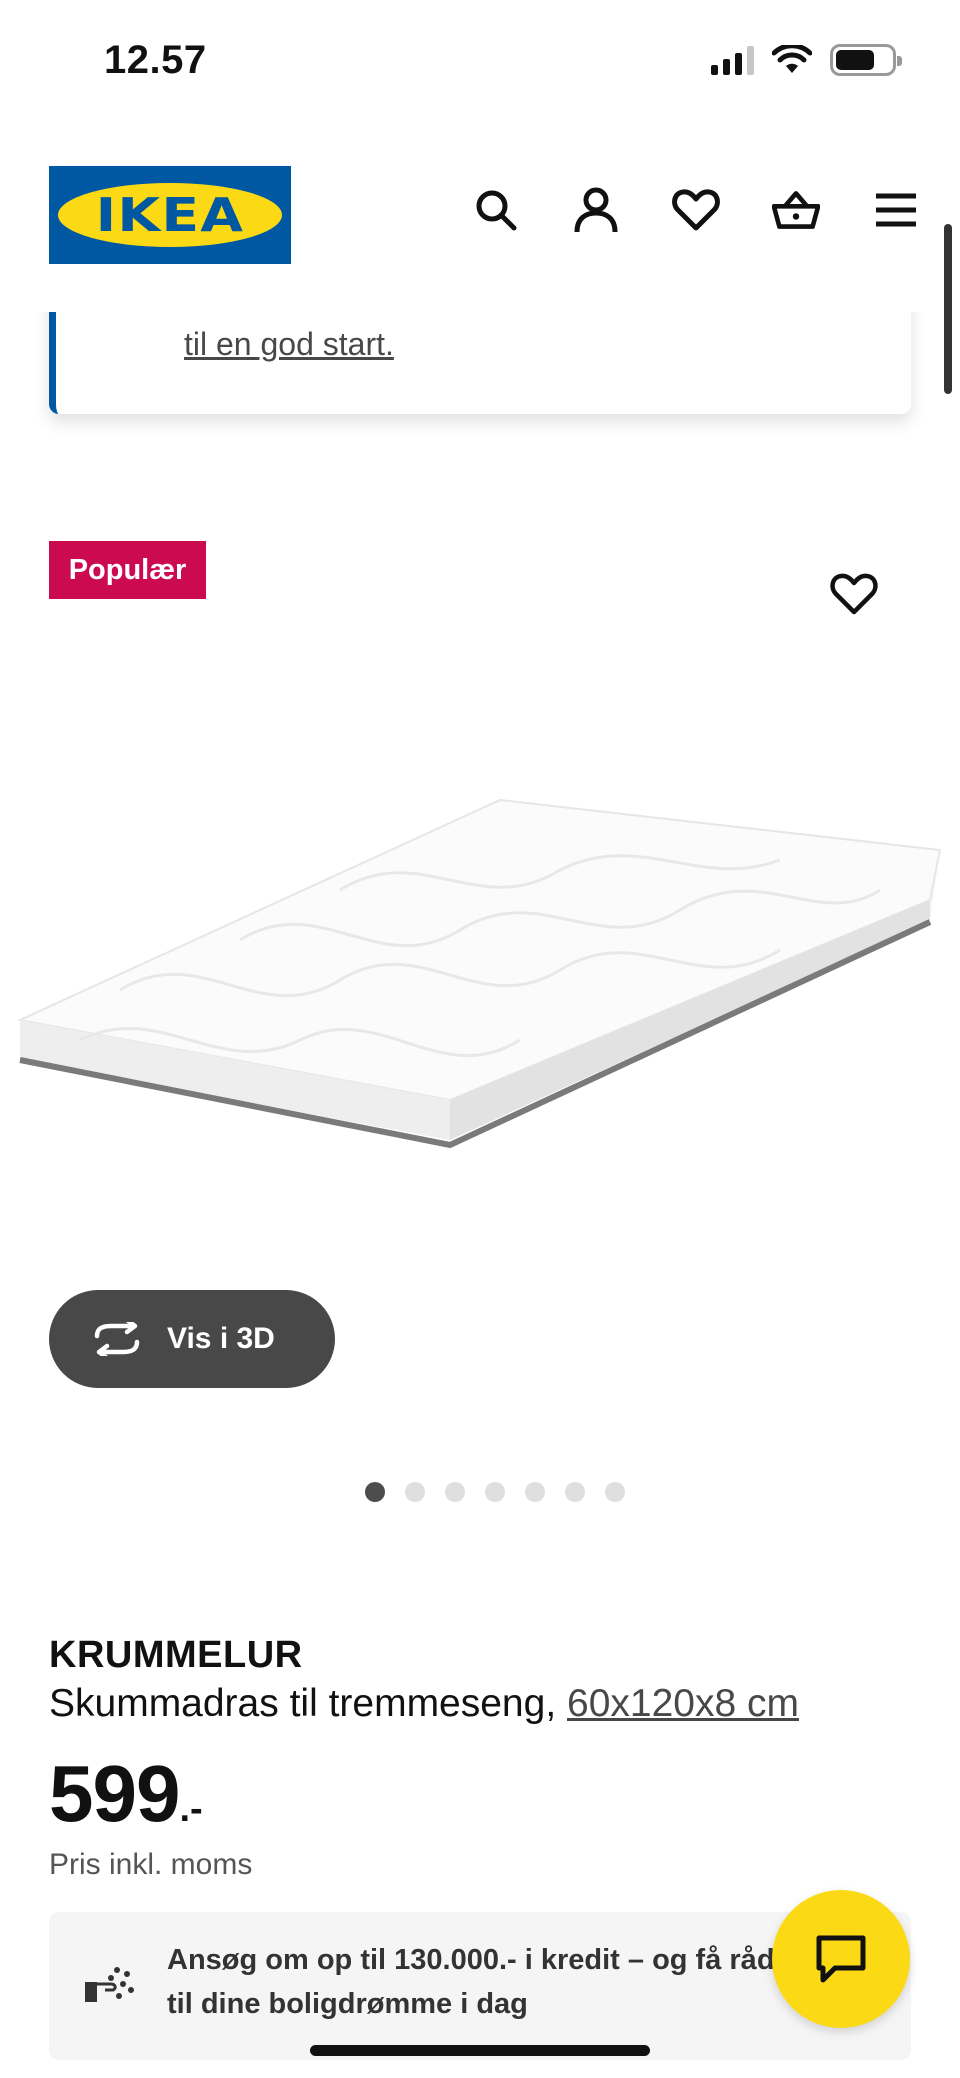 This screenshot has height=2078, width=960. What do you see at coordinates (151, 1864) in the screenshot?
I see `price-note: Pris inkl. moms` at bounding box center [151, 1864].